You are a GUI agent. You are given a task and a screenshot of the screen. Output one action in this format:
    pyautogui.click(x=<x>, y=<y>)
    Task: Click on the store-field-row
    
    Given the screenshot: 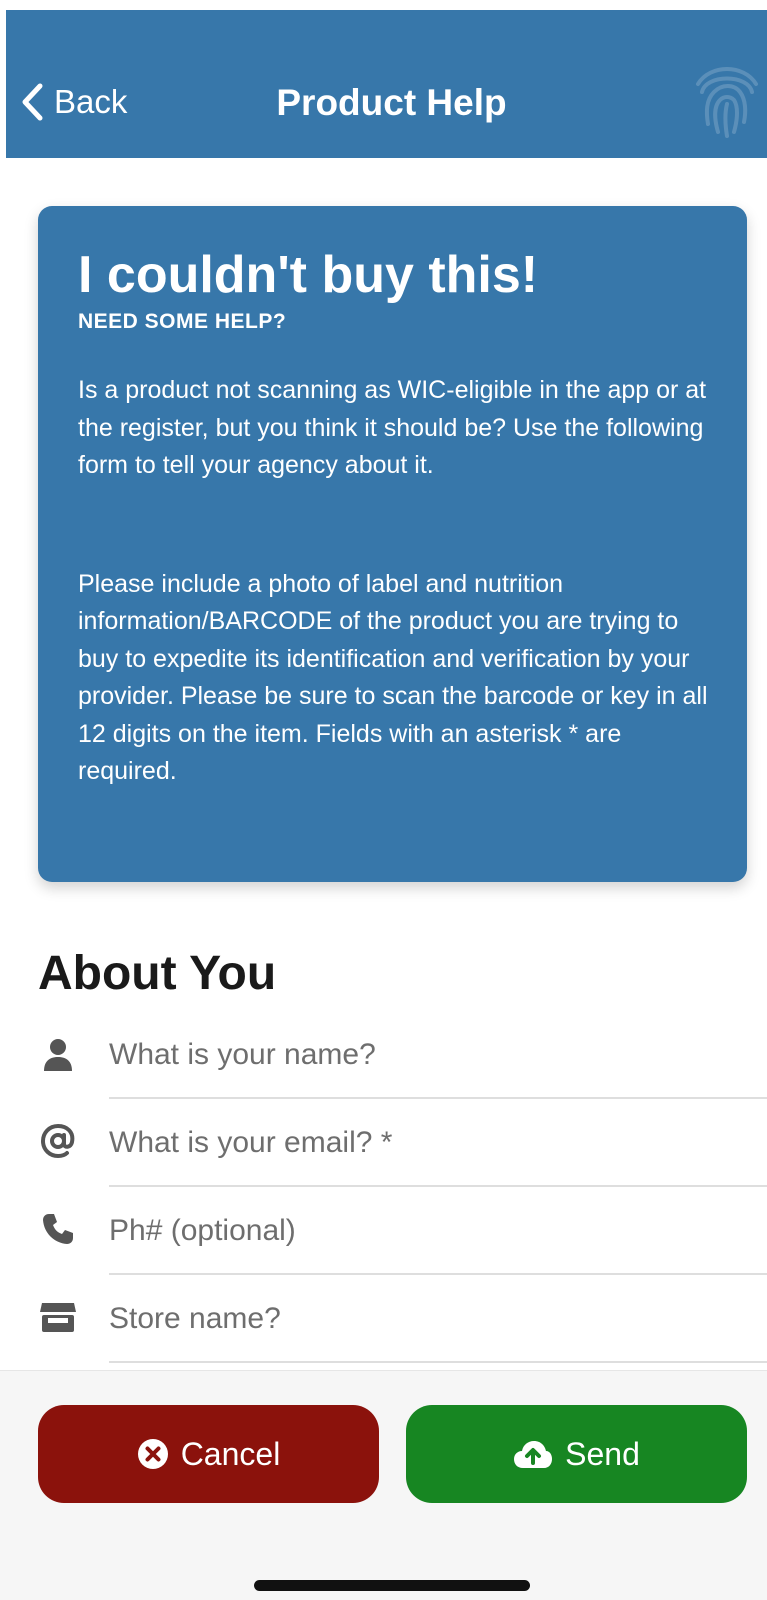 What is the action you would take?
    pyautogui.click(x=383, y=1319)
    